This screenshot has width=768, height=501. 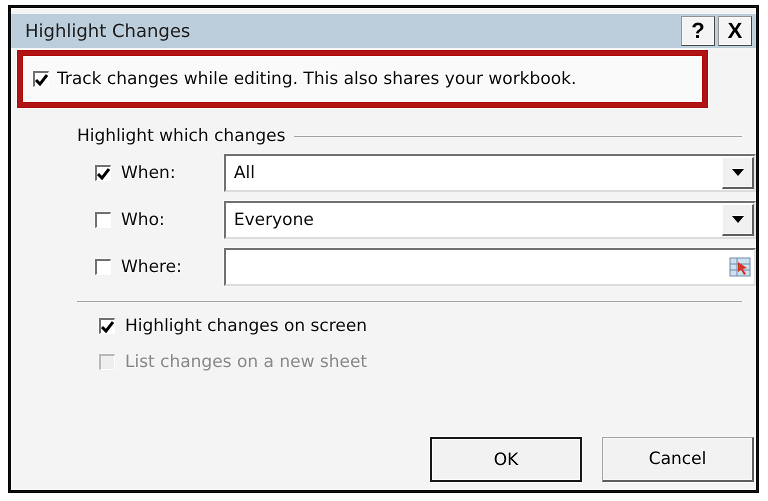 I want to click on dropdown-field: Everyone, so click(x=490, y=220).